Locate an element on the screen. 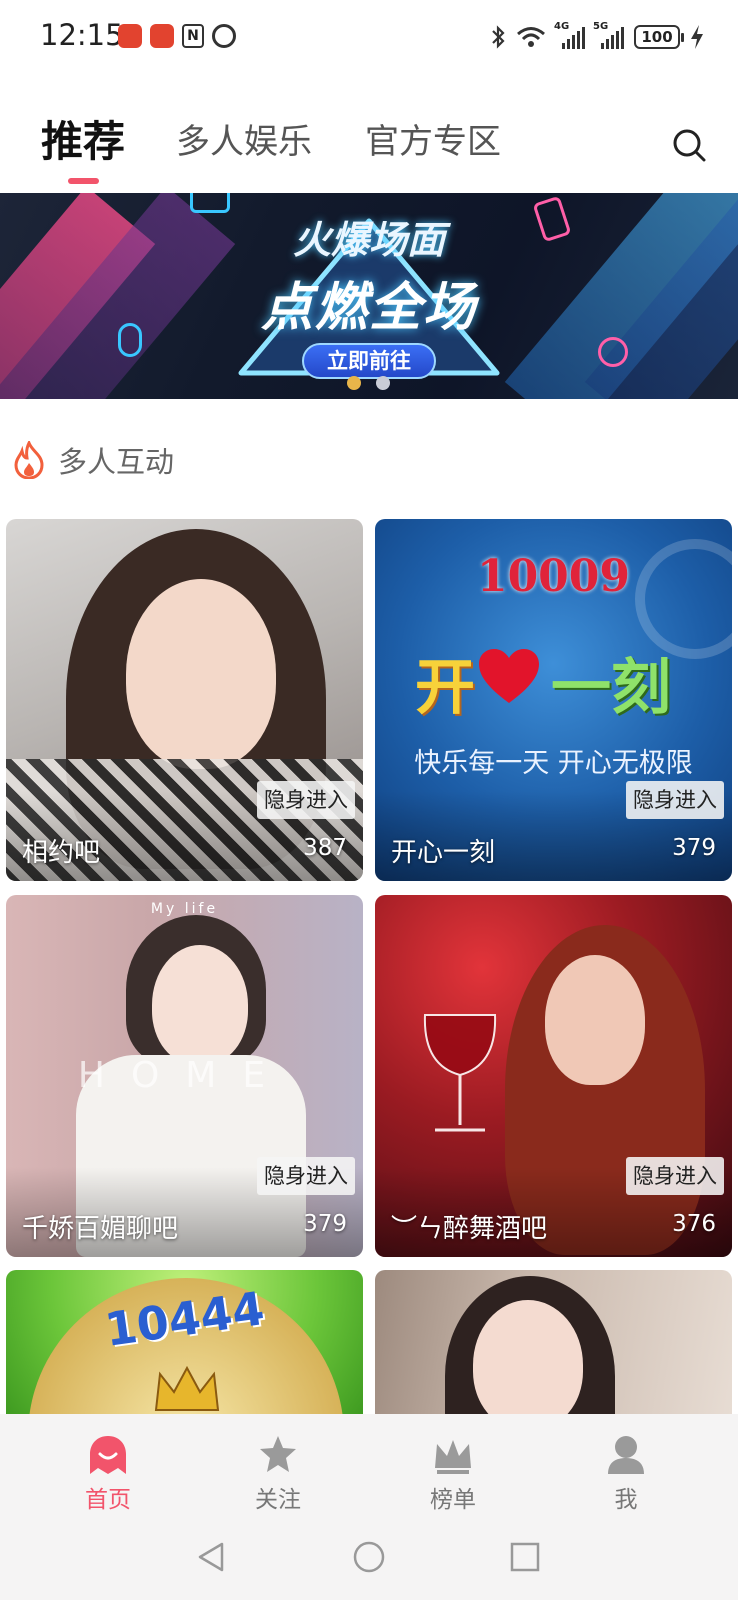  back-icon is located at coordinates (211, 1557).